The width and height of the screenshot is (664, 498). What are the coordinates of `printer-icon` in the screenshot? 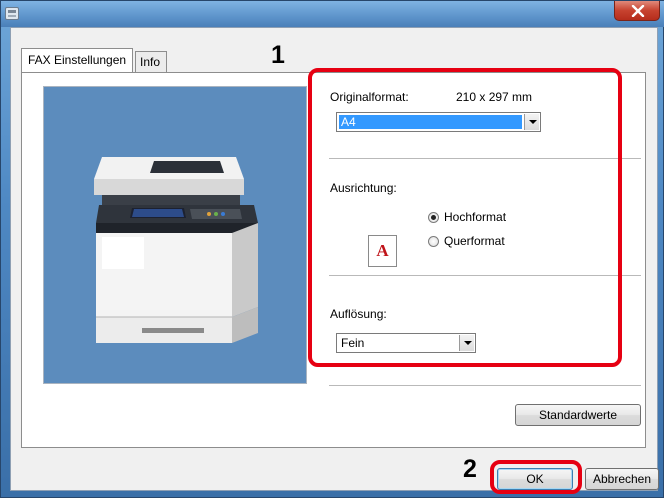 It's located at (12, 13).